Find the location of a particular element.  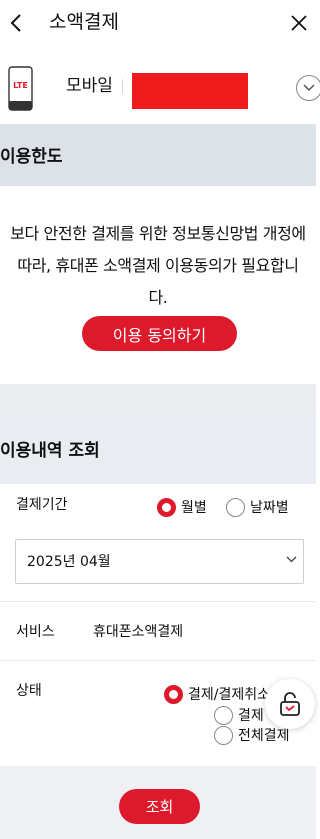

history-section-title: 이용내역 조회 is located at coordinates (50, 451).